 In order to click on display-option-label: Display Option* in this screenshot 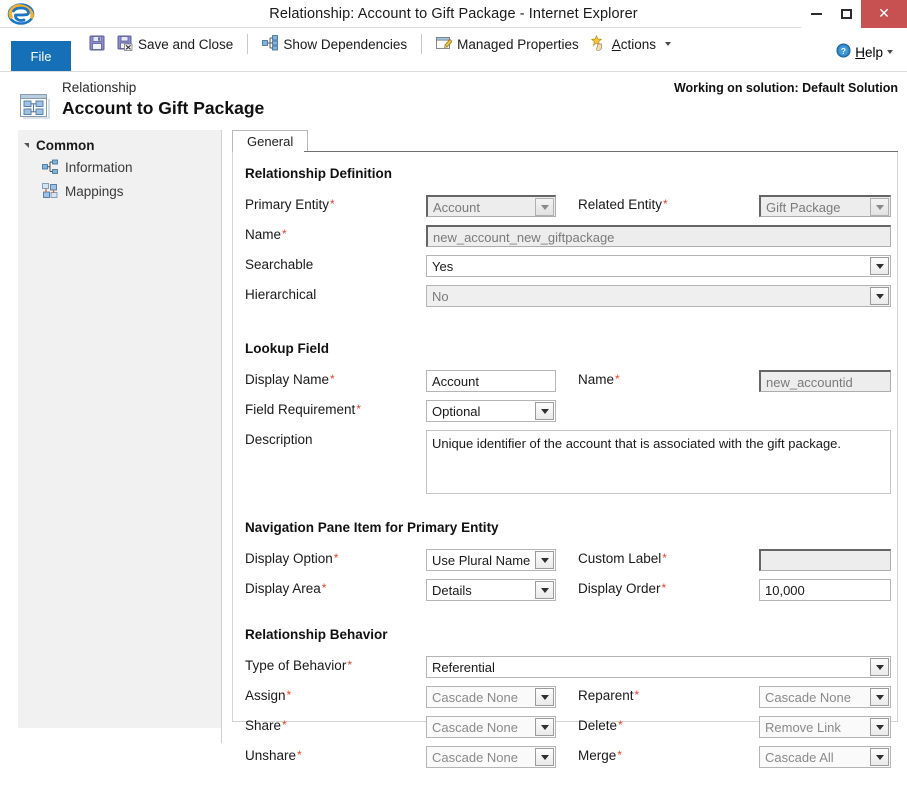, I will do `click(292, 558)`.